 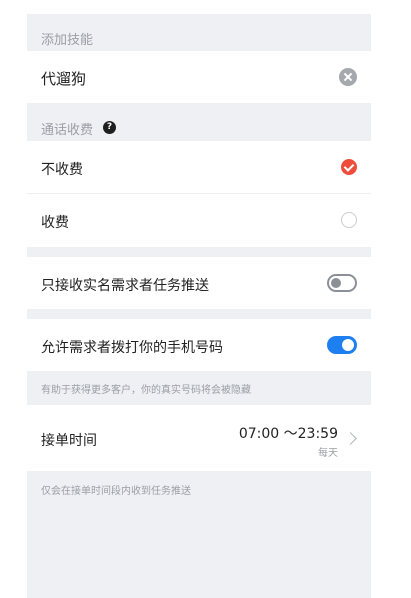 What do you see at coordinates (67, 130) in the screenshot?
I see `call-fee-section-title: 通话收费` at bounding box center [67, 130].